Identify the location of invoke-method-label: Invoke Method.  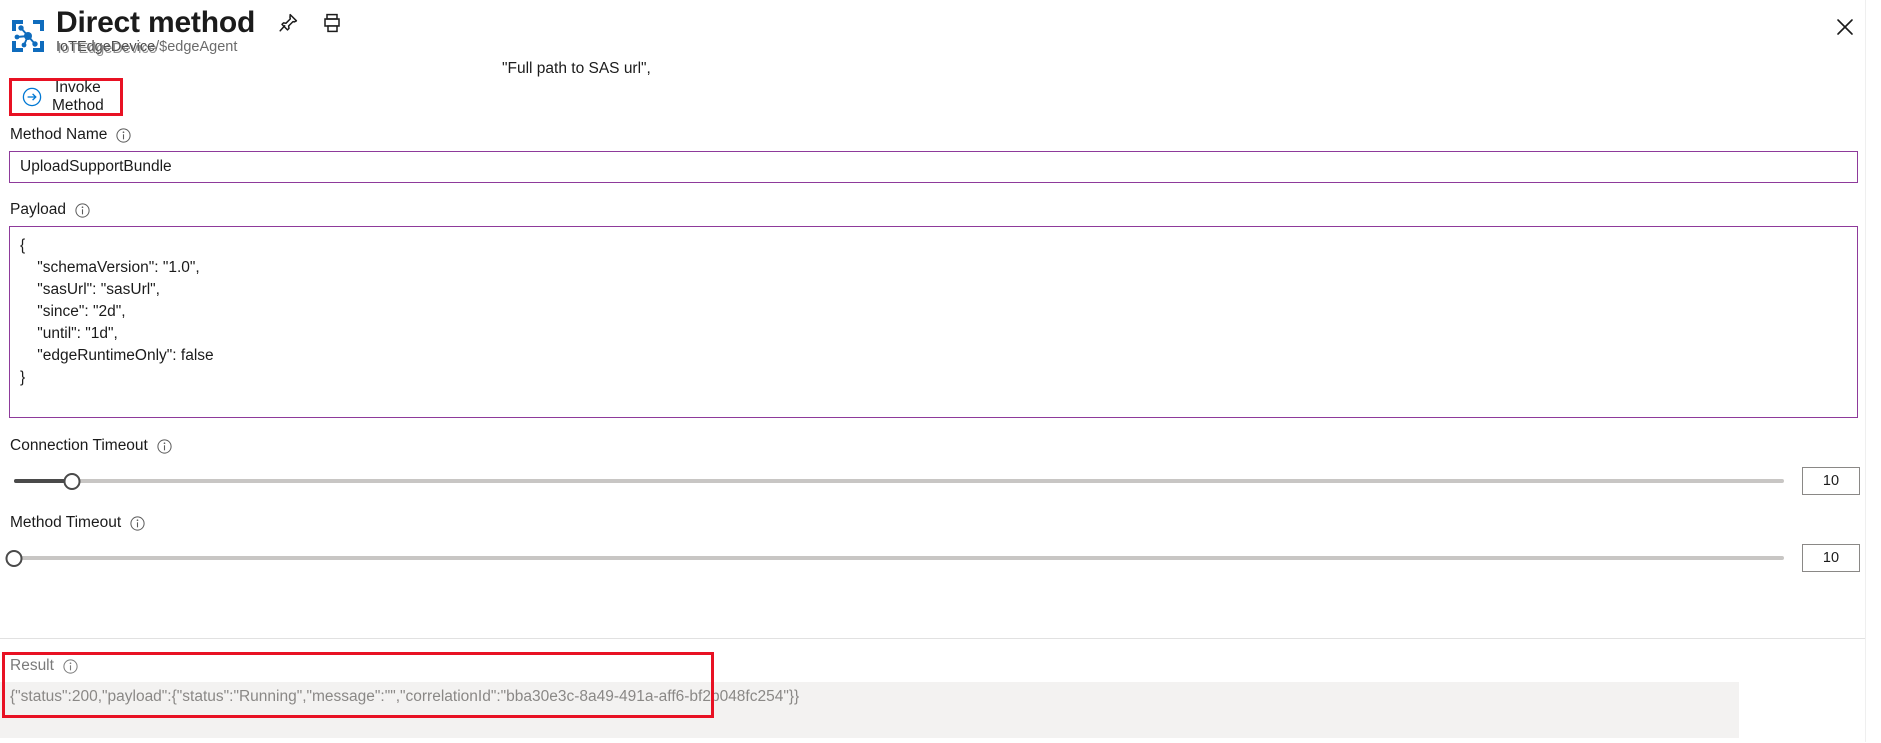
(78, 96).